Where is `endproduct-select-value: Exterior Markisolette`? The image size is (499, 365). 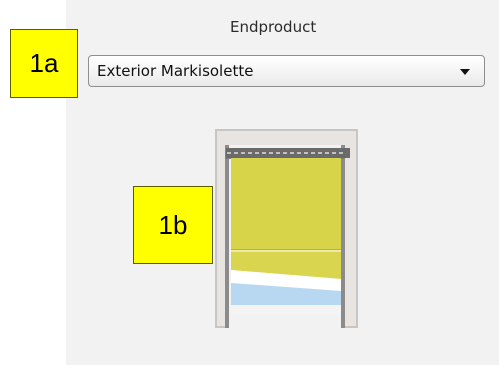 endproduct-select-value: Exterior Markisolette is located at coordinates (175, 71).